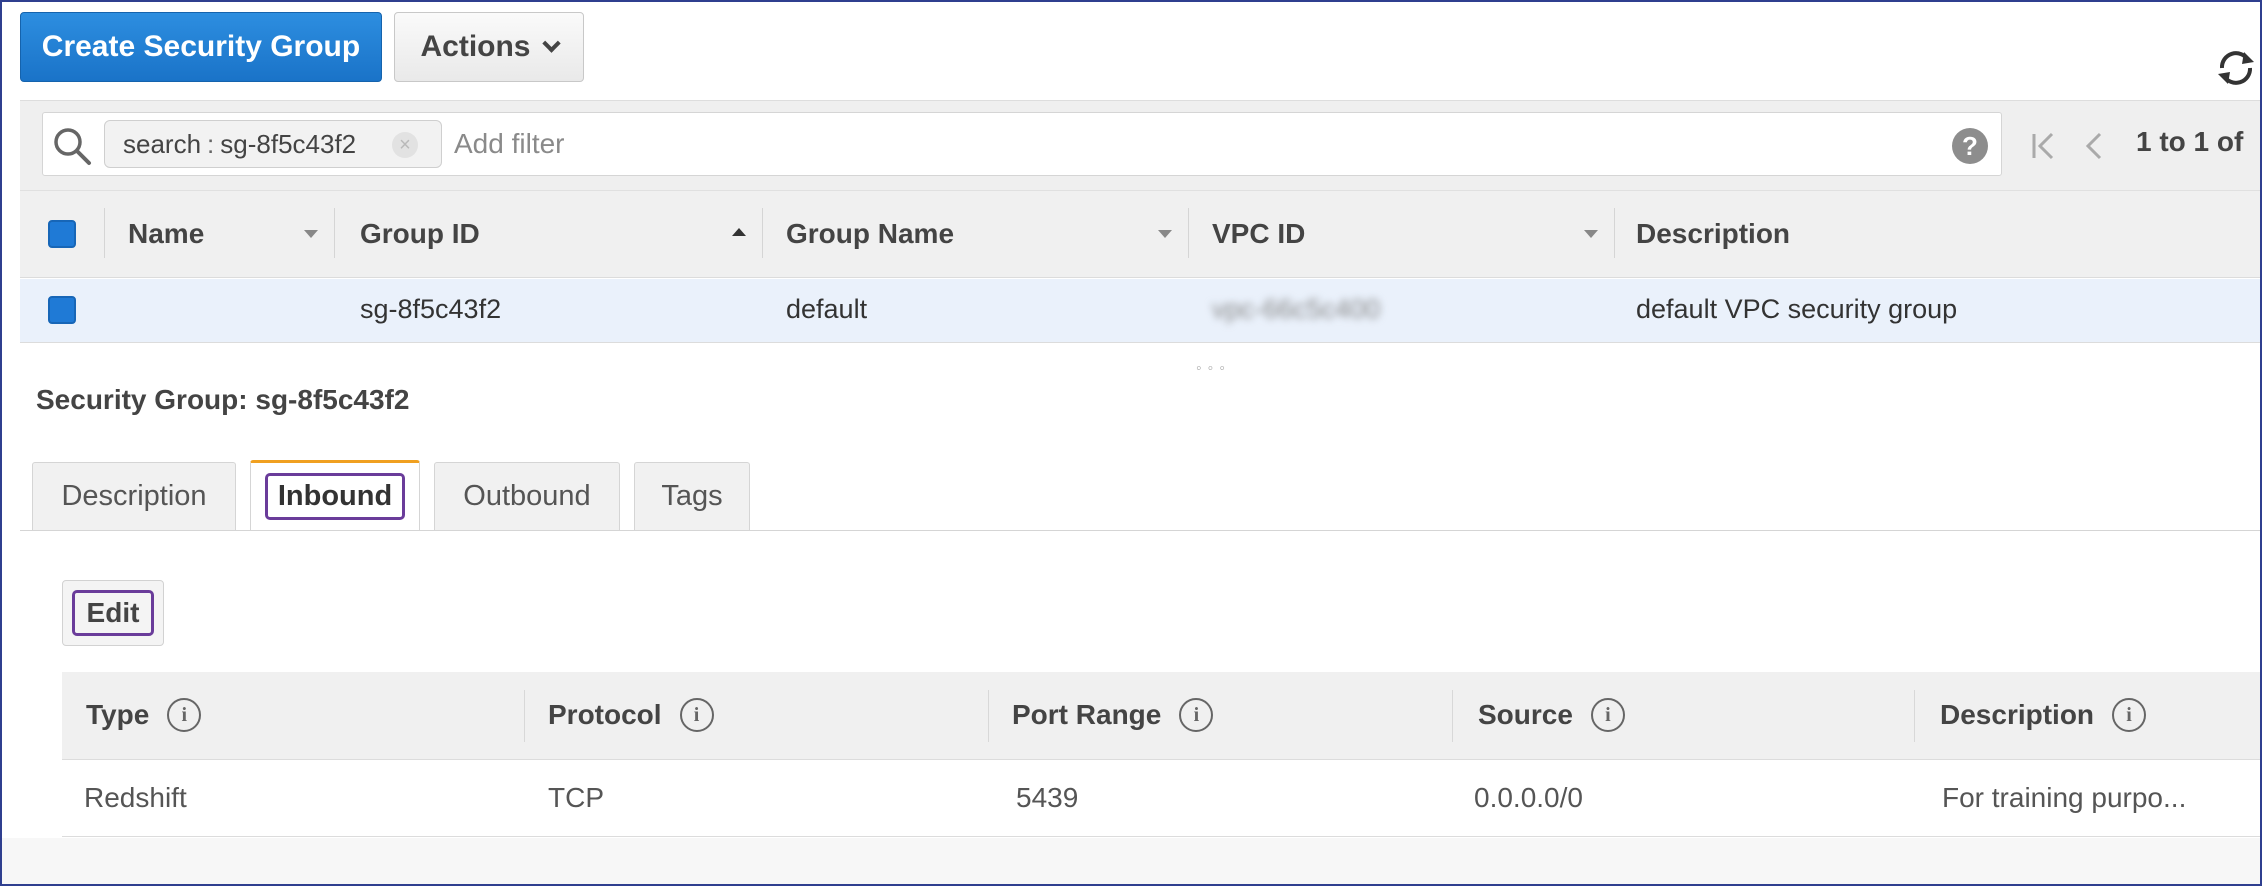 Image resolution: width=2262 pixels, height=886 pixels. What do you see at coordinates (1713, 234) in the screenshot?
I see `column-header-description: Description` at bounding box center [1713, 234].